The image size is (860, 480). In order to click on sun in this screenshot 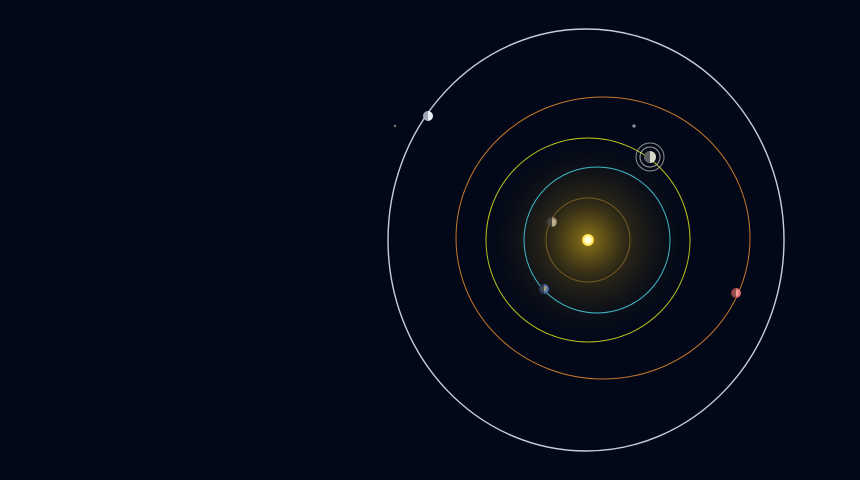, I will do `click(588, 240)`.